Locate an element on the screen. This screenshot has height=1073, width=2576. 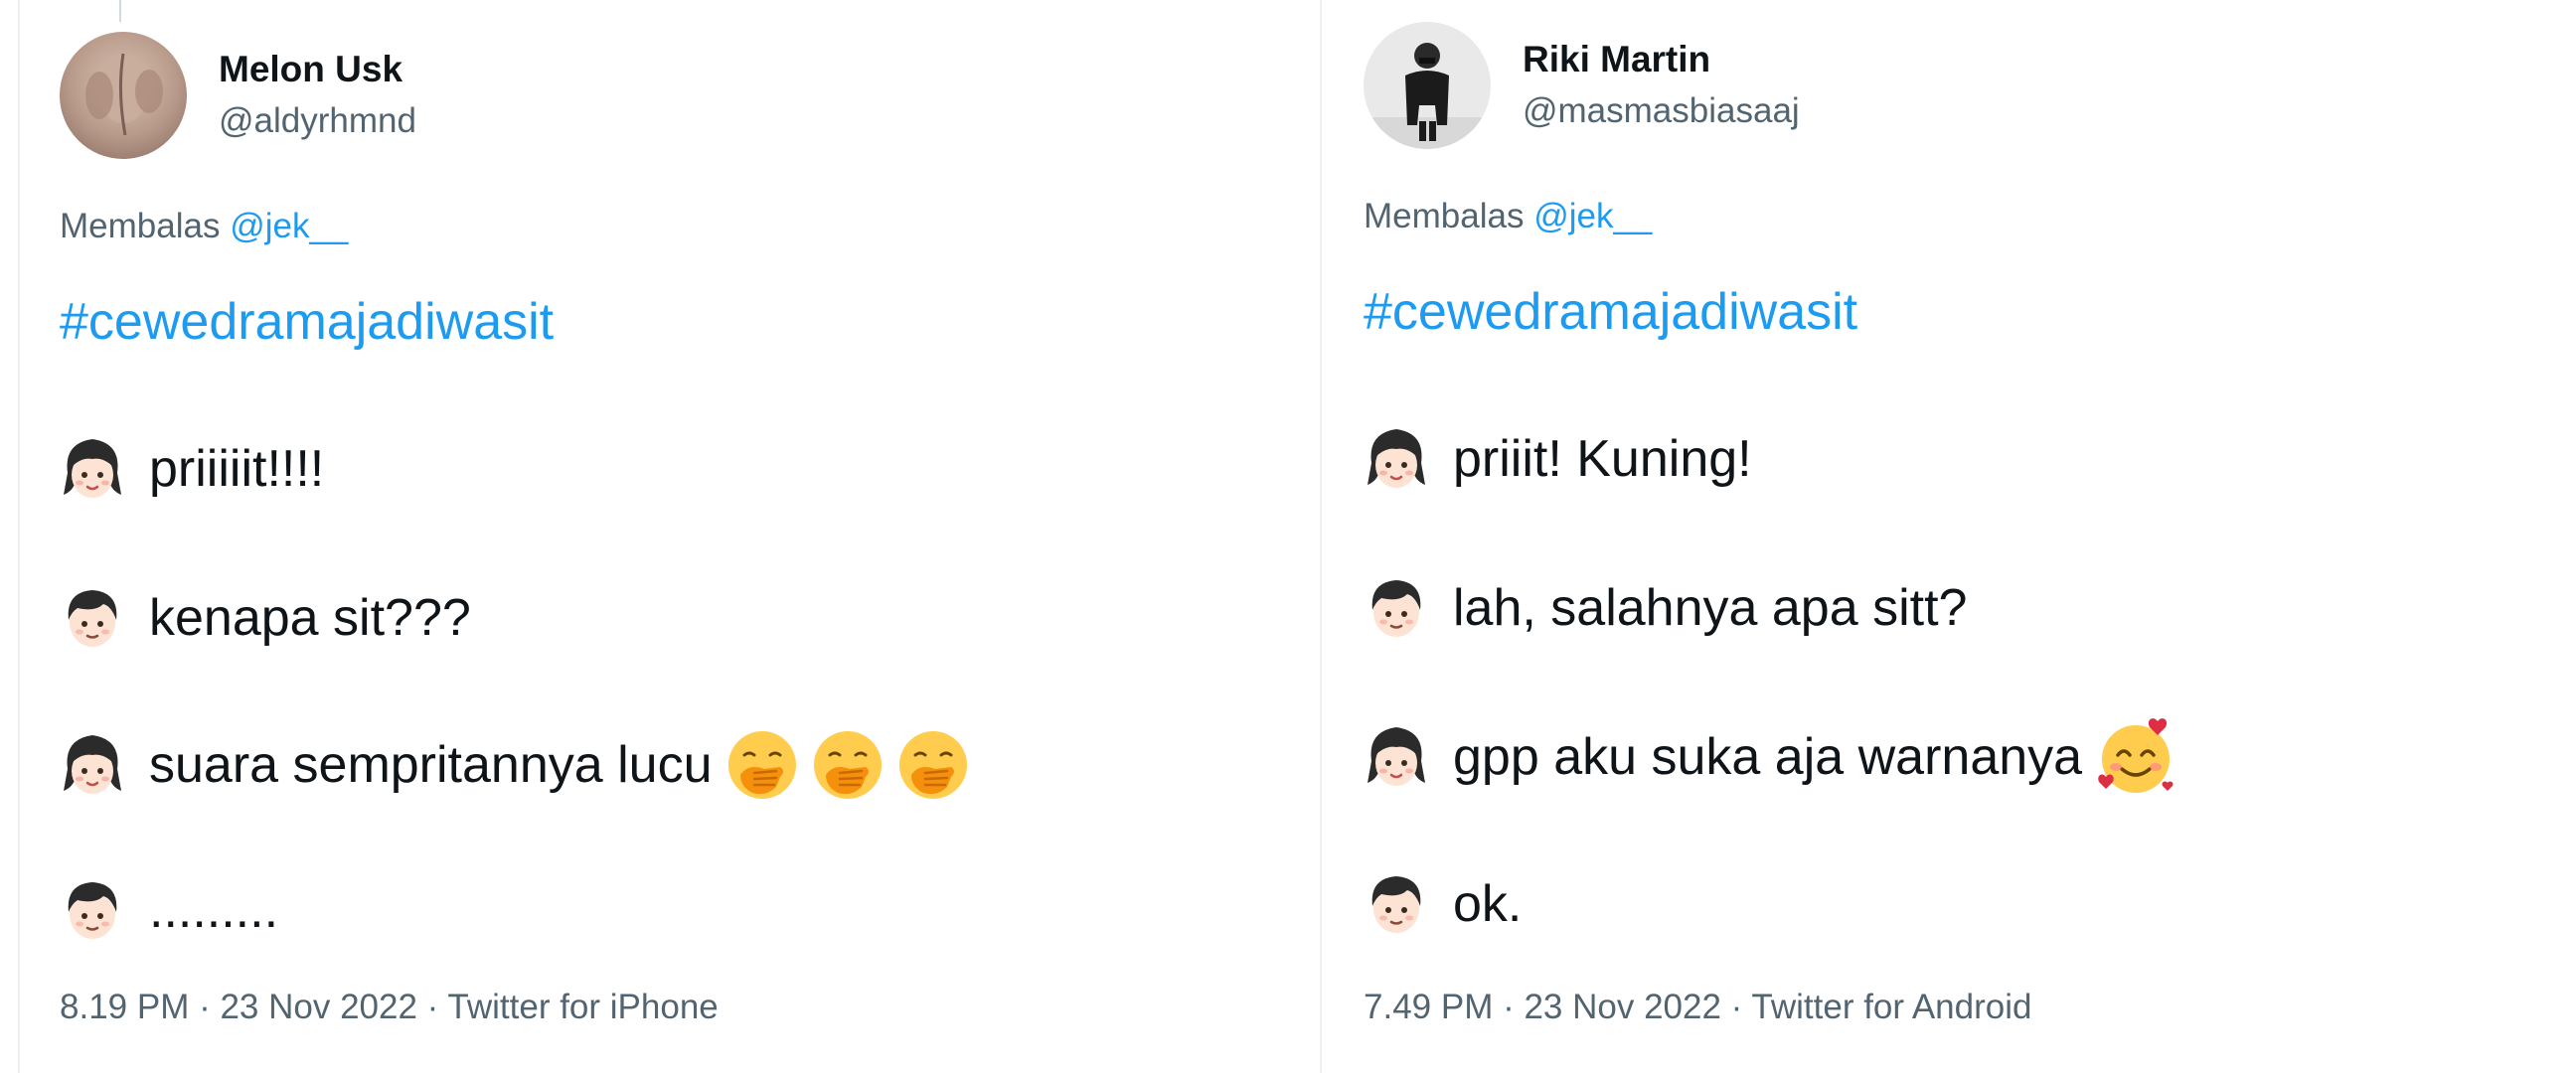
dialogue-text: lah, salahnya apa sitt? is located at coordinates (1710, 608).